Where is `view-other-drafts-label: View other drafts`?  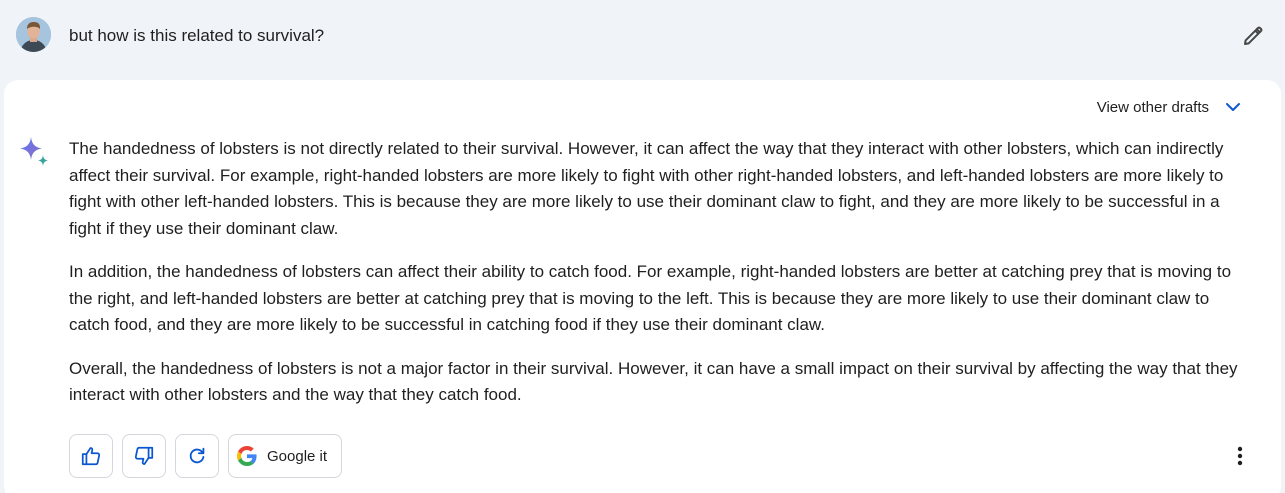 view-other-drafts-label: View other drafts is located at coordinates (1152, 107).